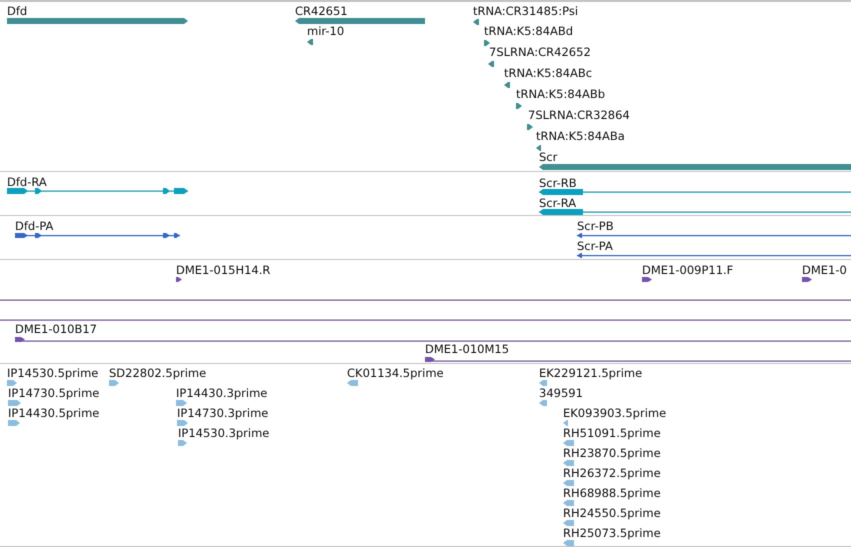  I want to click on feature-label: tRNA:K5:84ABc, so click(548, 73).